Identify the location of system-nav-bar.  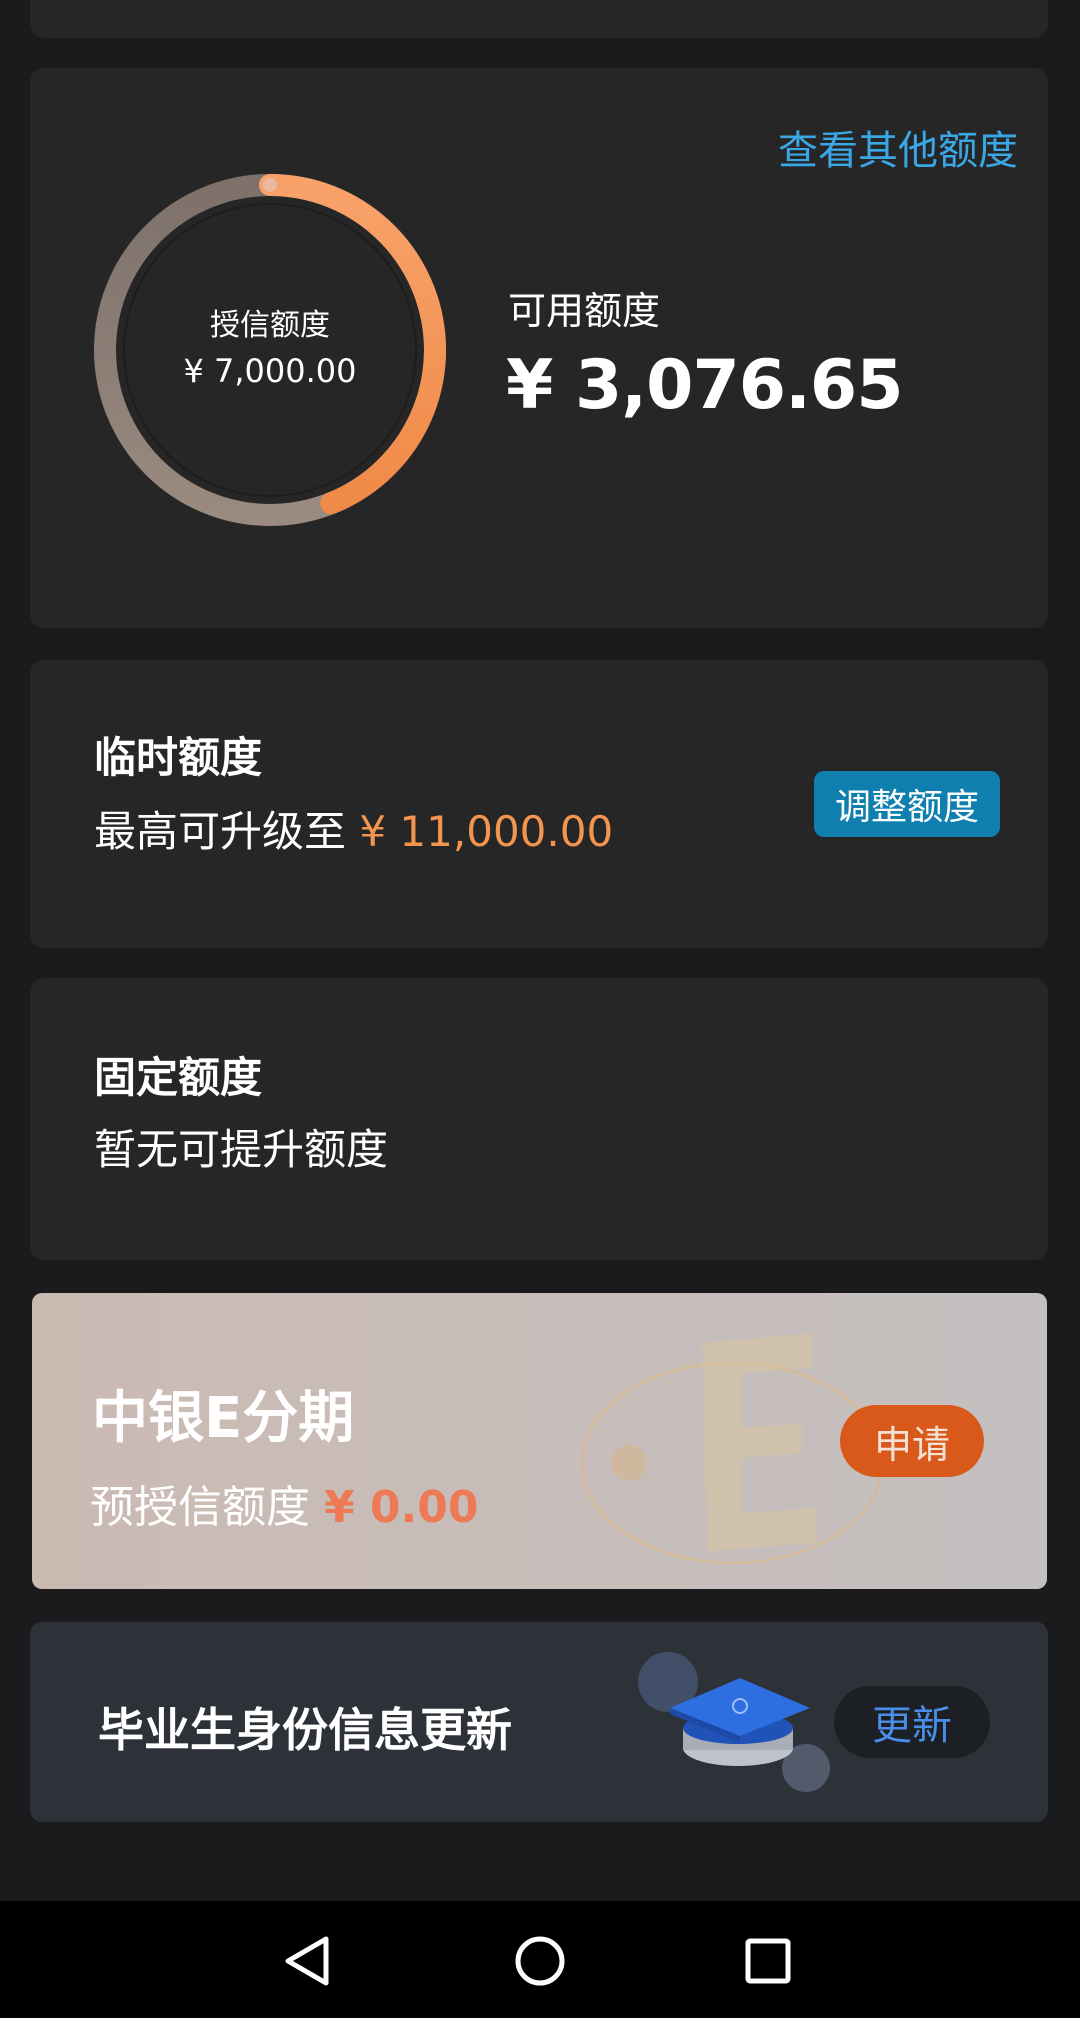
(540, 1959).